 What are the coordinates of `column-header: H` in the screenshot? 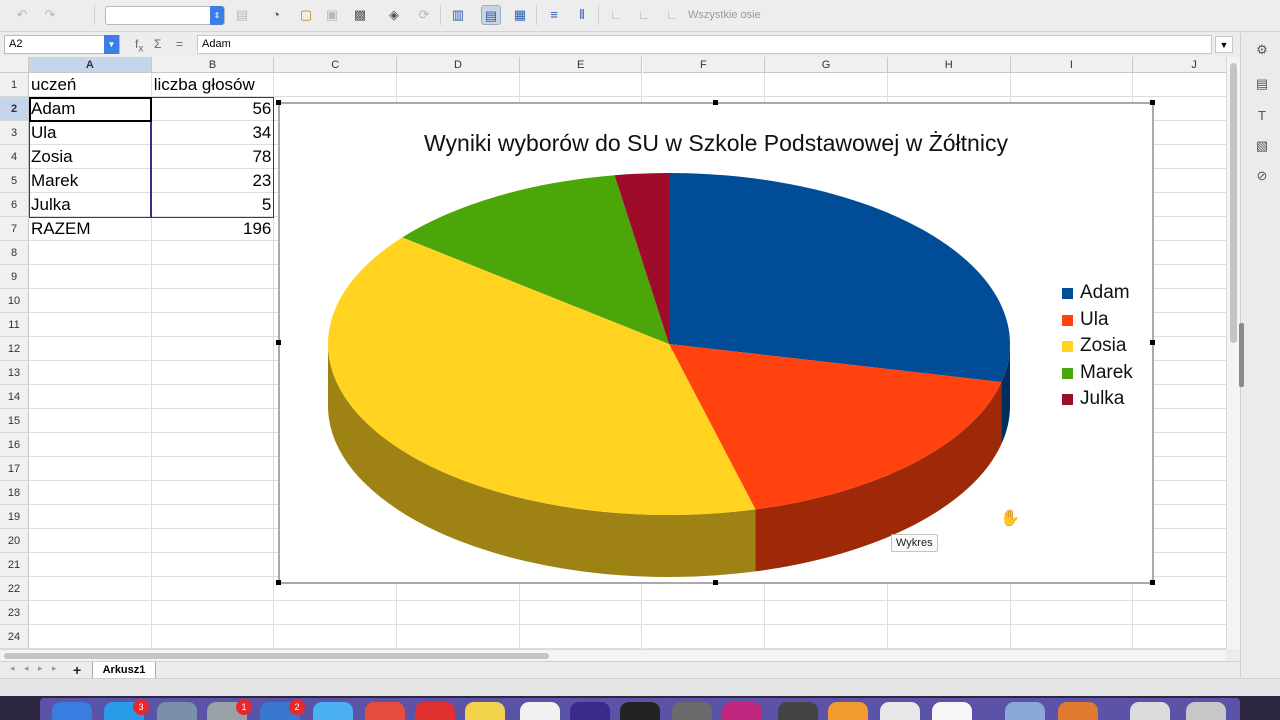 It's located at (949, 65).